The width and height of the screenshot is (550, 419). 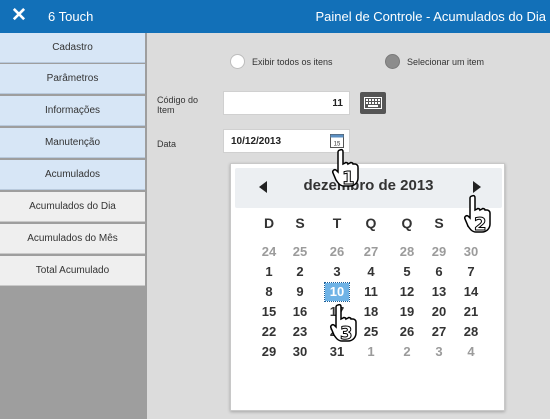 I want to click on sidebar-item-label: Informações, so click(x=72, y=110).